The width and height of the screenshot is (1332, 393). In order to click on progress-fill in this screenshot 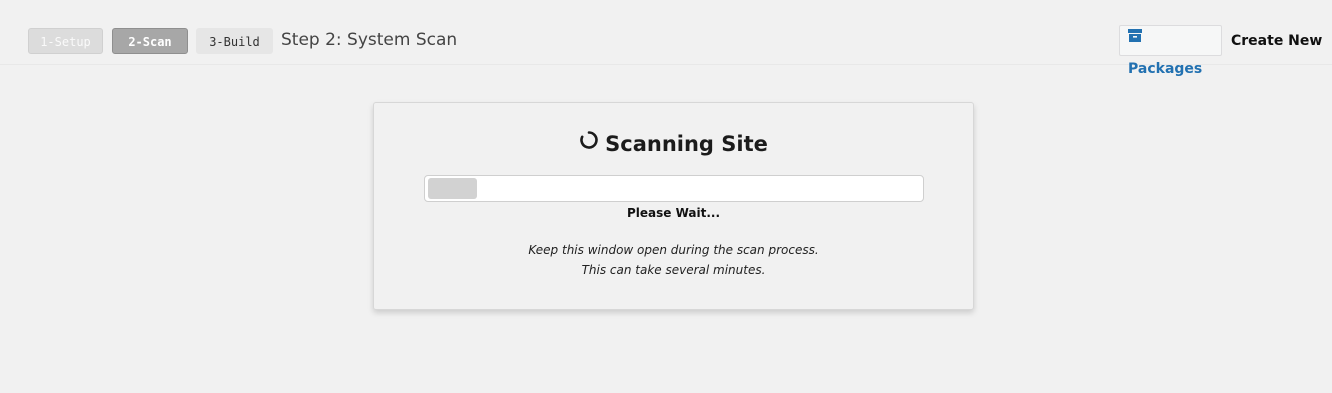, I will do `click(452, 188)`.